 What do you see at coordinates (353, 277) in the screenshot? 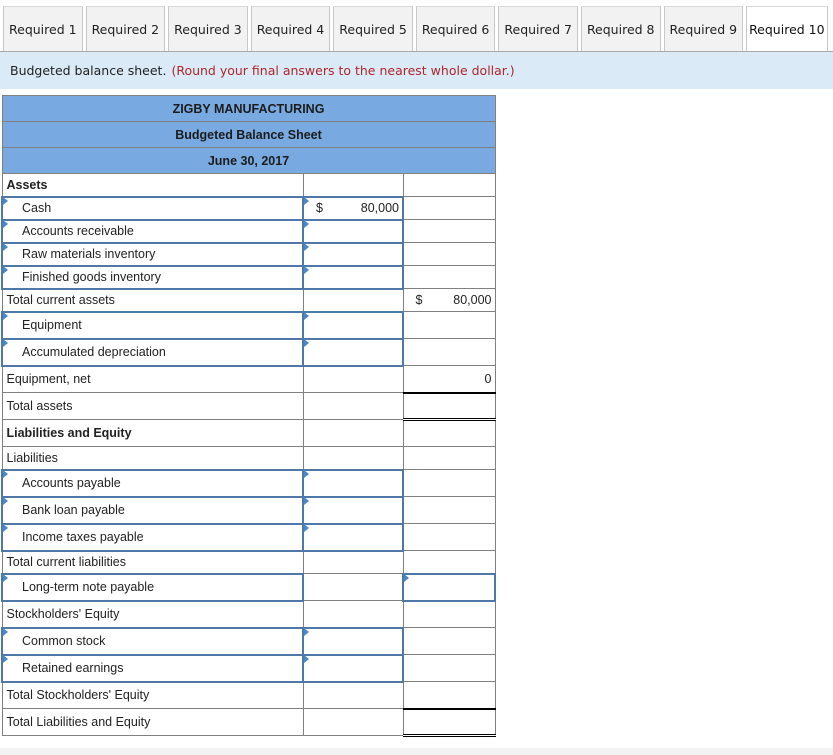
I see `finished-goods-amount-input` at bounding box center [353, 277].